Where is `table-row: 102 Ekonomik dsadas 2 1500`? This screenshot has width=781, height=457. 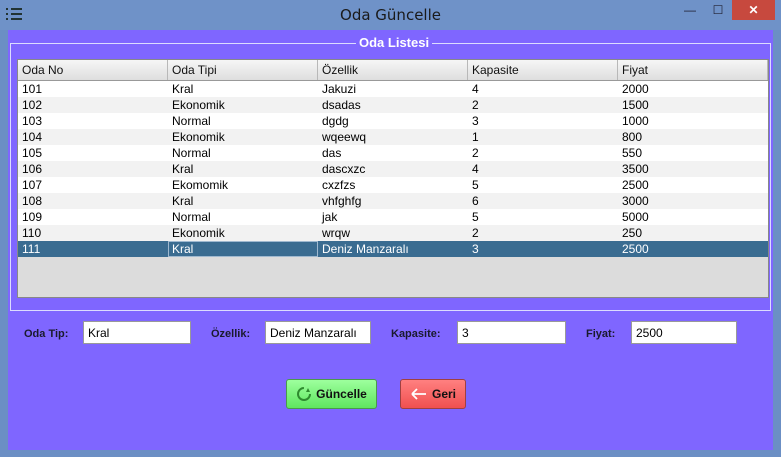 table-row: 102 Ekonomik dsadas 2 1500 is located at coordinates (393, 105).